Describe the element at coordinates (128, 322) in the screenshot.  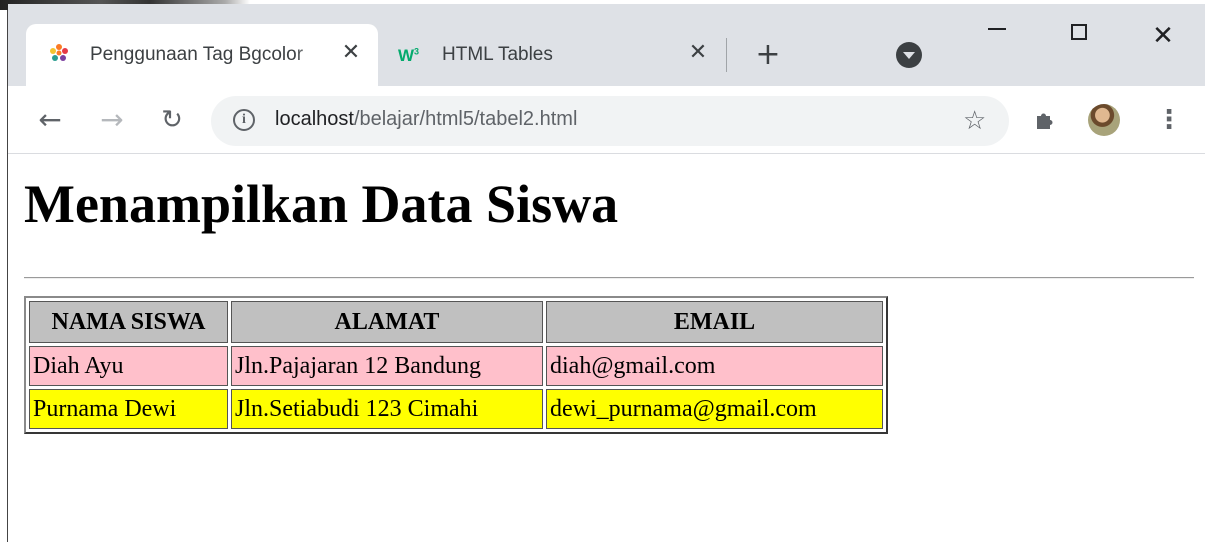
I see `column-header-nama-siswa: NAMA SISWA` at that location.